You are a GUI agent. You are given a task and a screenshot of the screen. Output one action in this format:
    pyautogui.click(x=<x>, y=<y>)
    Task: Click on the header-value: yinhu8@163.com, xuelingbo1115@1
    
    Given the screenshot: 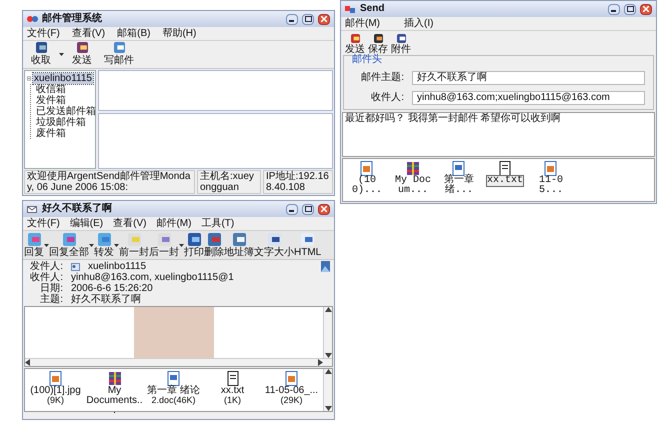 What is the action you would take?
    pyautogui.click(x=152, y=277)
    